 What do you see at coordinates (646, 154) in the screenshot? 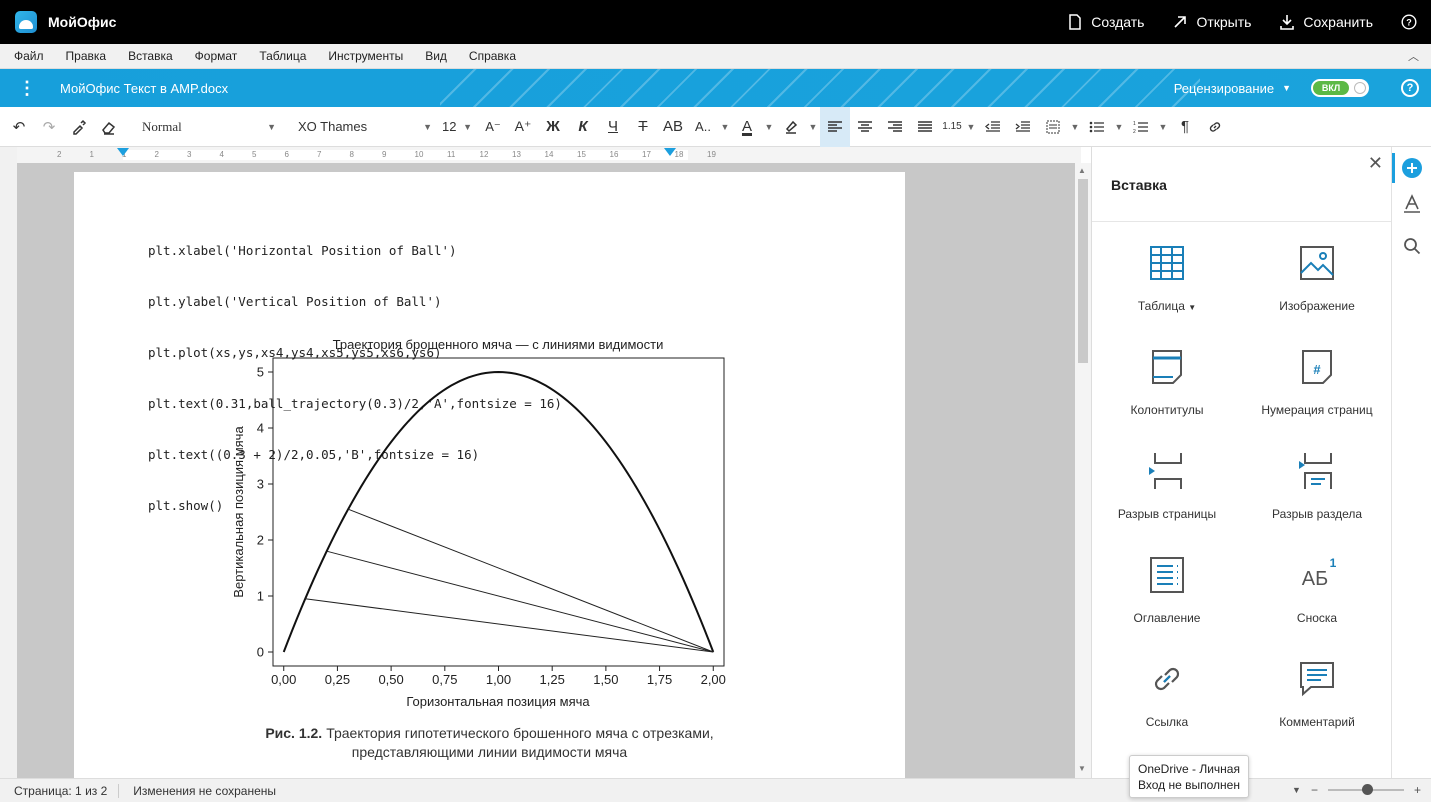
I see `ruler-tick-label: 17` at bounding box center [646, 154].